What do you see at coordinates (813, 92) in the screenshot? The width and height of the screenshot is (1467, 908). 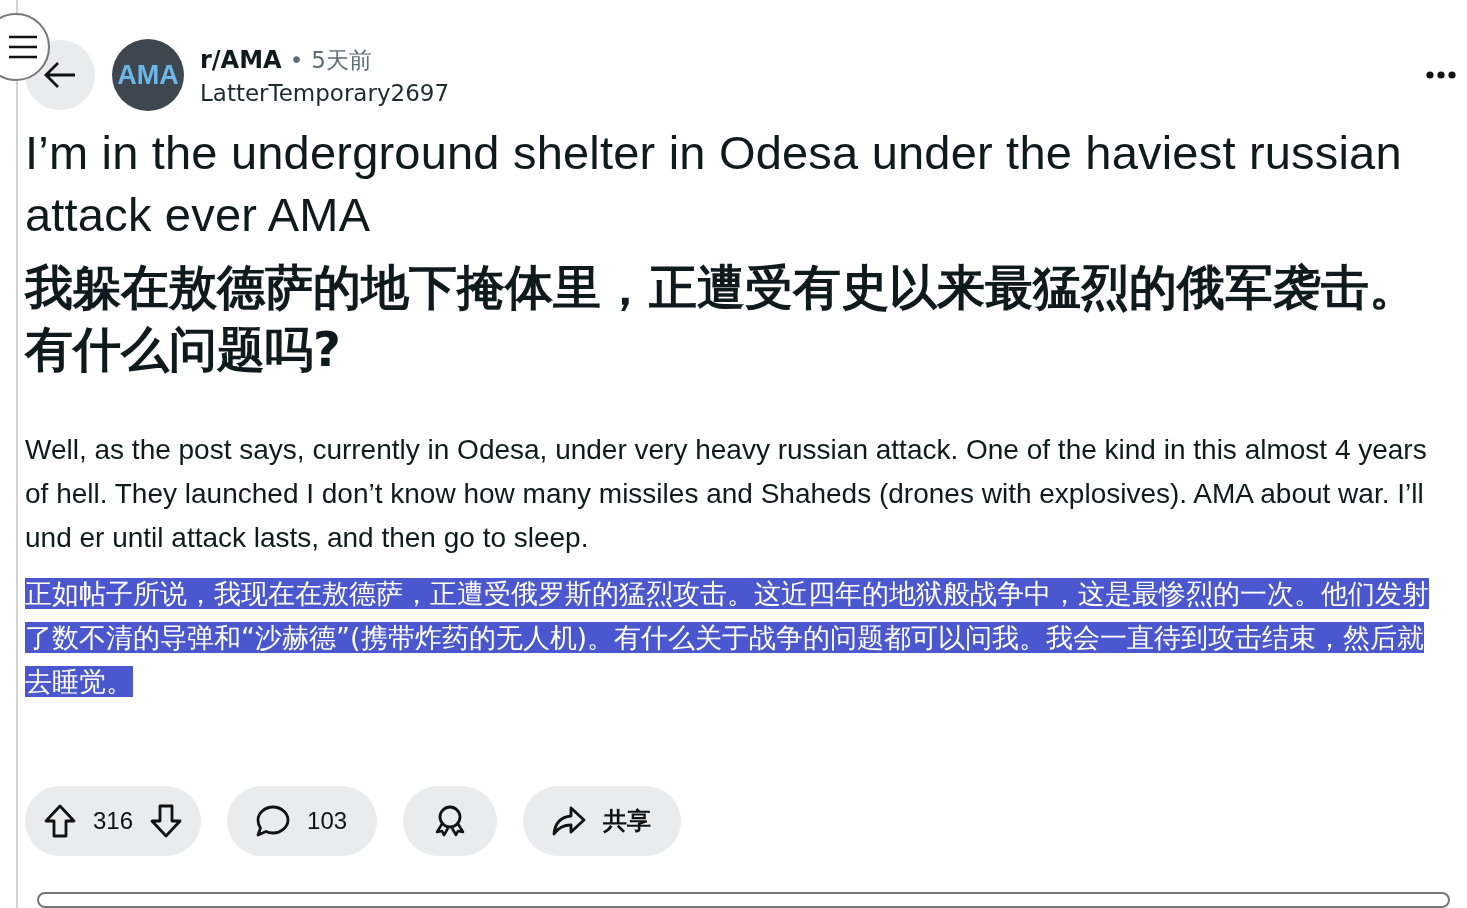 I see `author-name: LatterTemporary2697` at bounding box center [813, 92].